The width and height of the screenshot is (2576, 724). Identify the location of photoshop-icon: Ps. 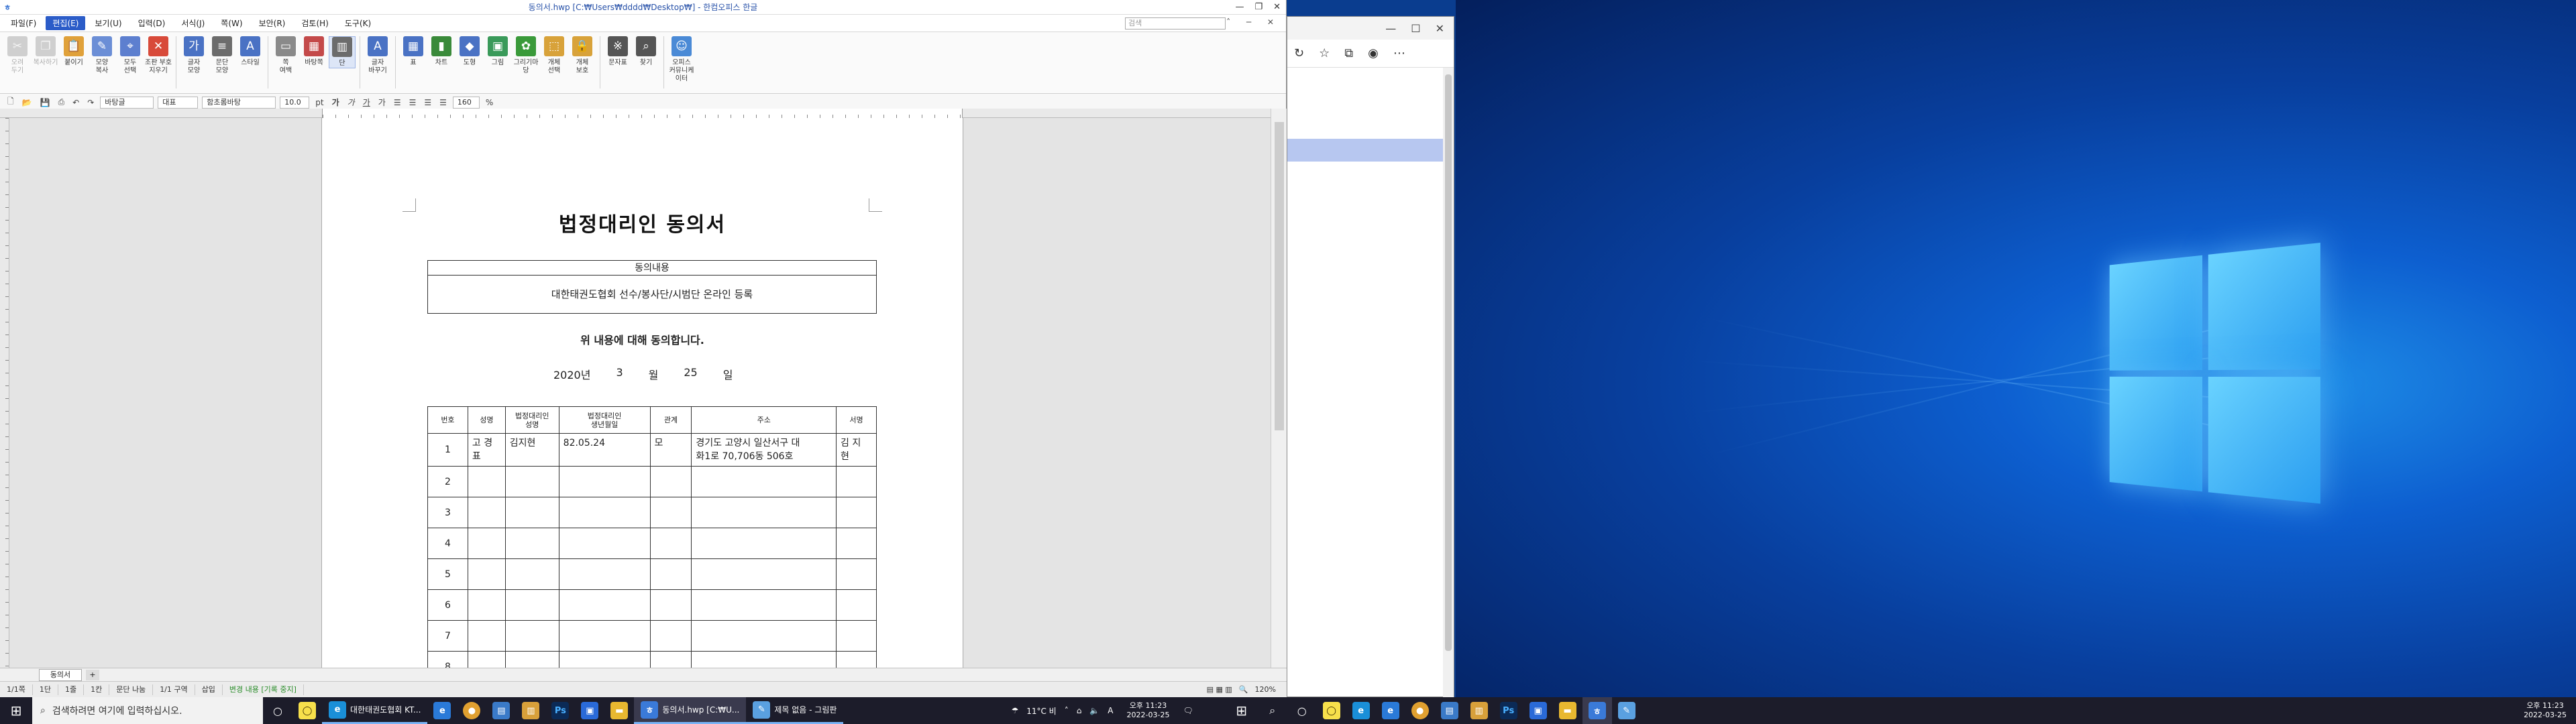
(560, 710).